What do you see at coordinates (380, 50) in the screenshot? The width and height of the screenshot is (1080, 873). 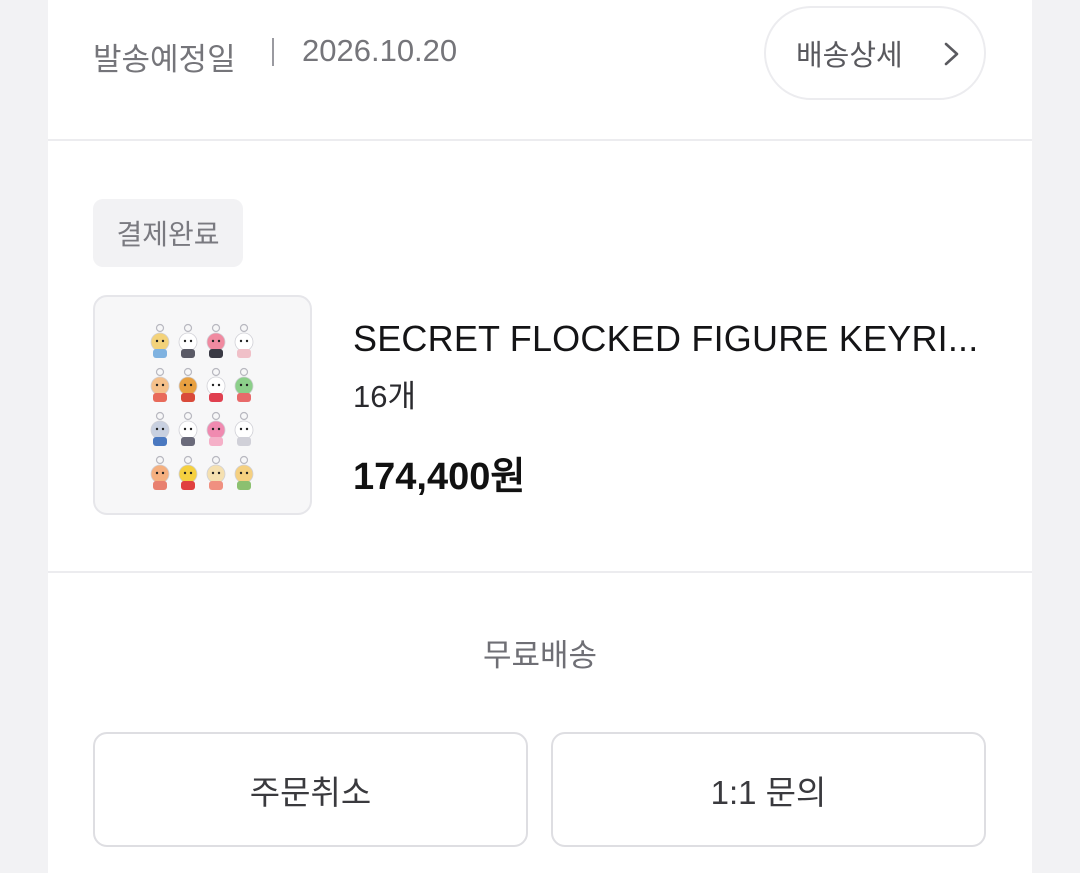 I see `ship-date-value: 2026.10.20` at bounding box center [380, 50].